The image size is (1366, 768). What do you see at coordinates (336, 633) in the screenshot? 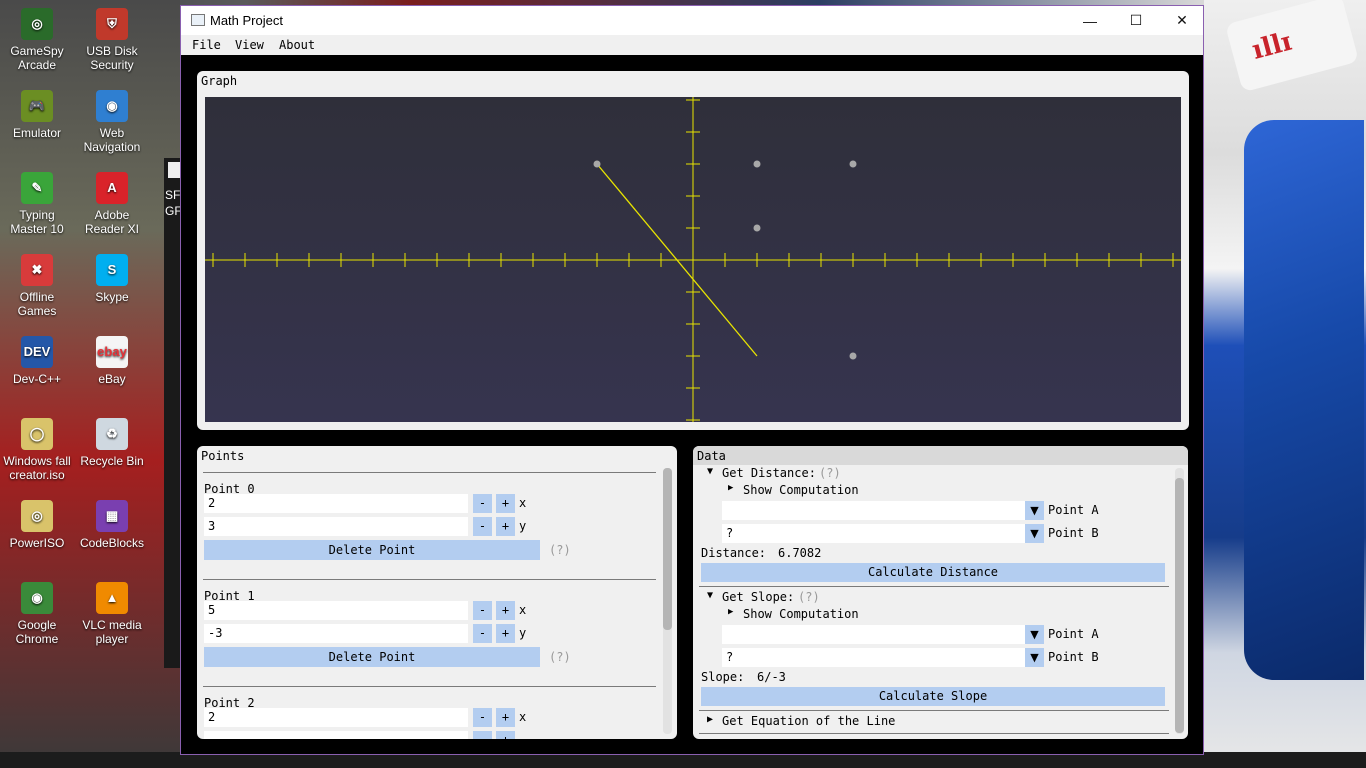
I see `point-y-input: -3` at bounding box center [336, 633].